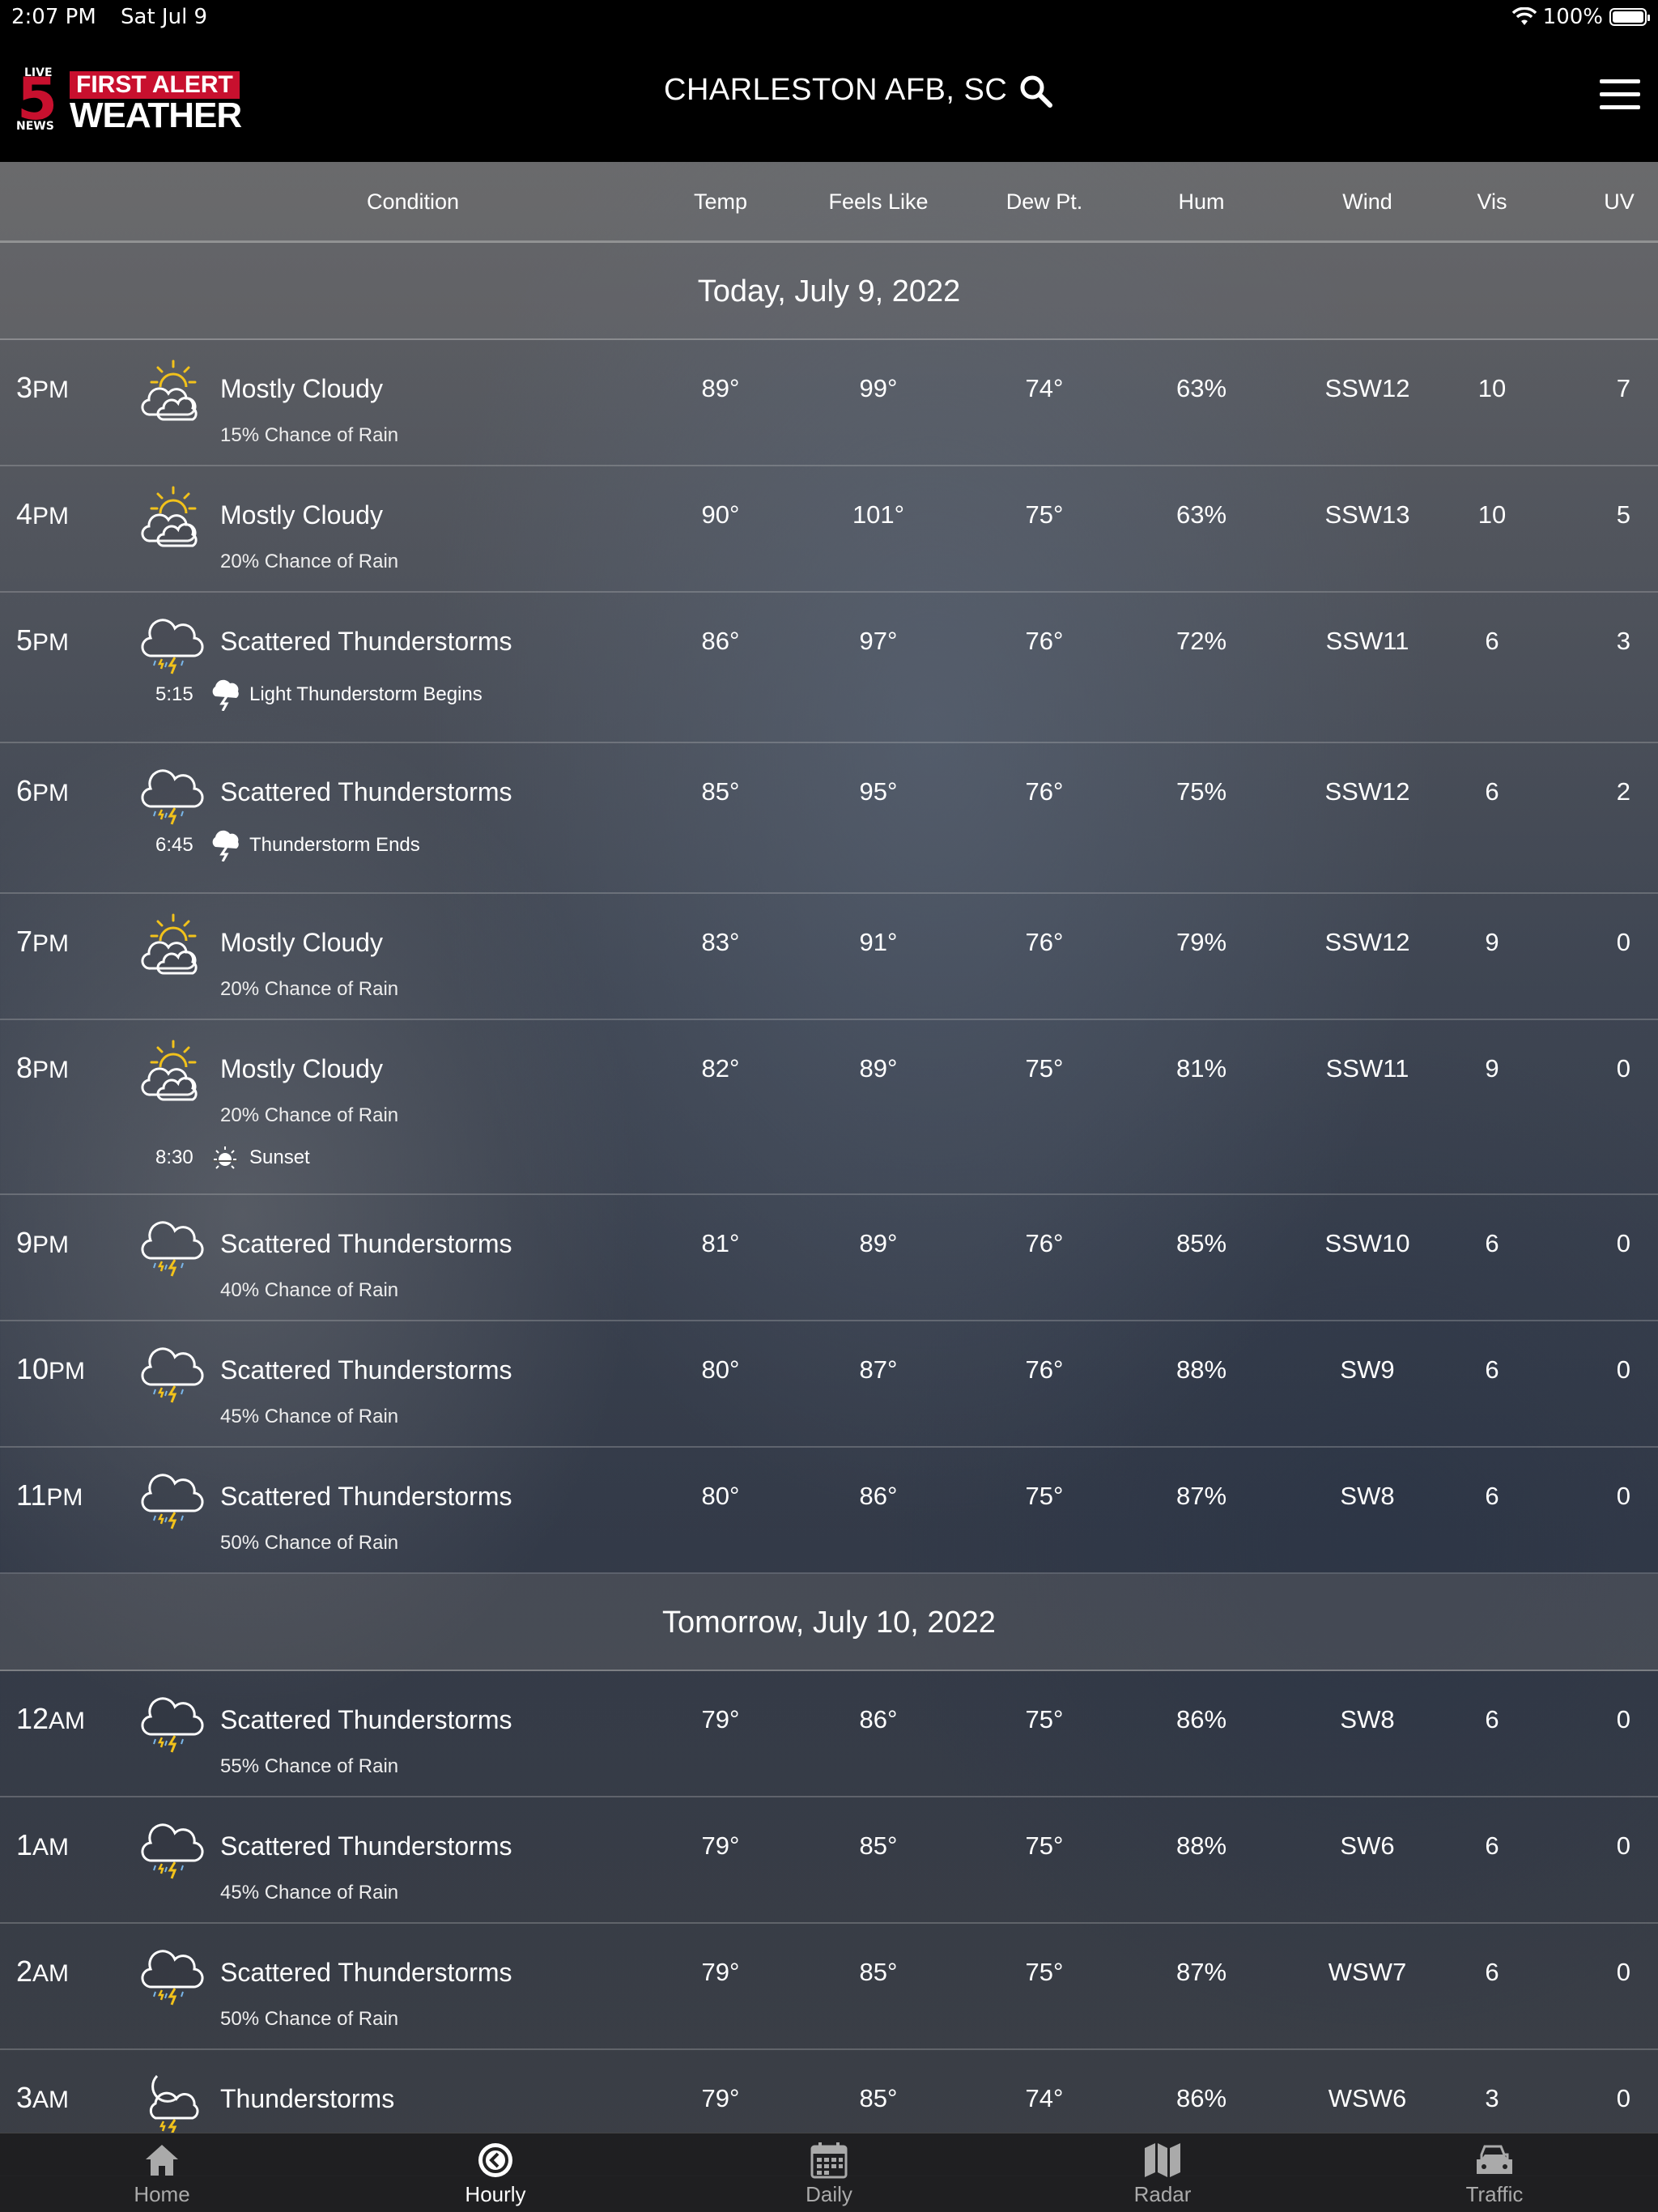  Describe the element at coordinates (309, 435) in the screenshot. I see `chance-of-rain: 15% Chance of Rain` at that location.